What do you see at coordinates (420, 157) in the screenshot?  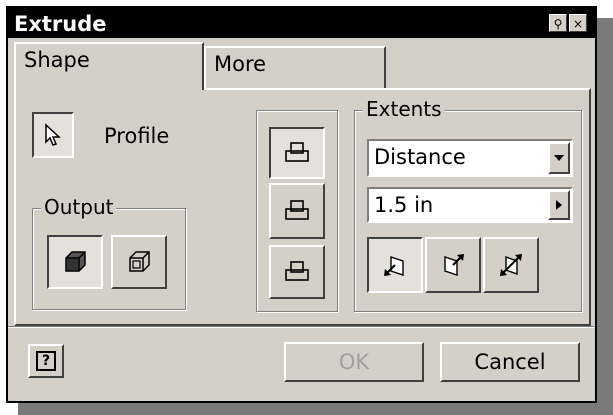 I see `extents-type-value: Distance` at bounding box center [420, 157].